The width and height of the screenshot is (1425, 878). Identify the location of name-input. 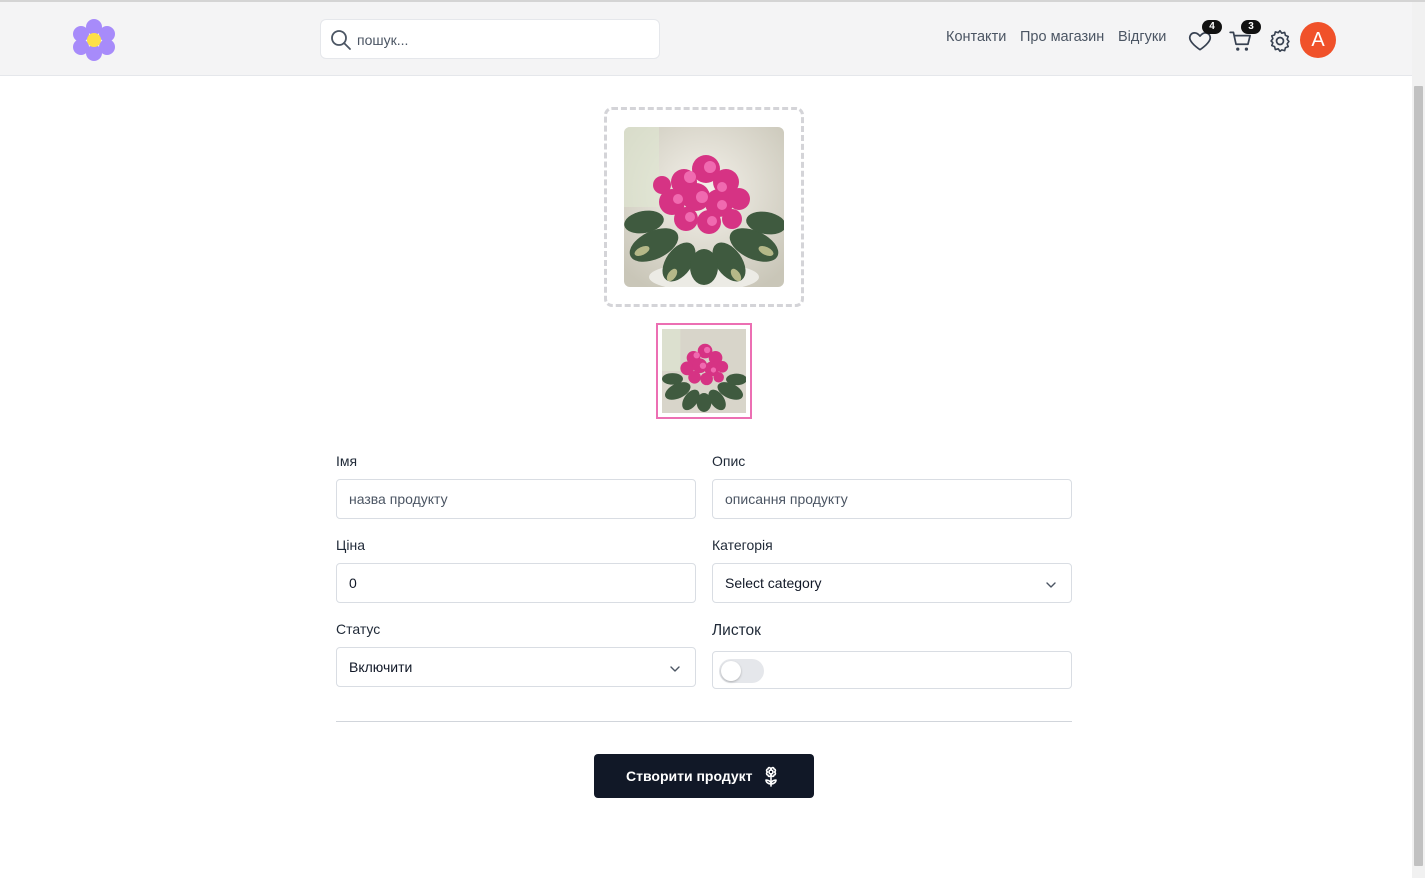
(516, 499).